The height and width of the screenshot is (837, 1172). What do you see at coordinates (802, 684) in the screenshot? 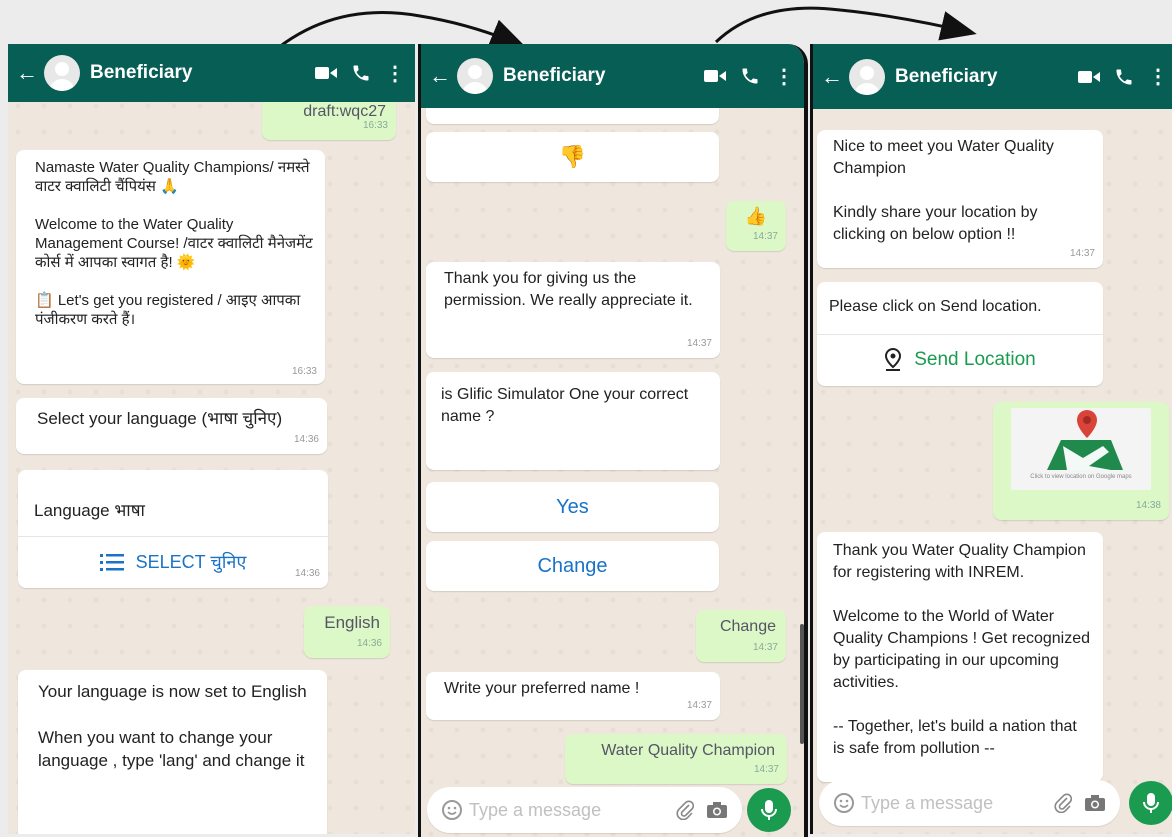
I see `scrollbar` at bounding box center [802, 684].